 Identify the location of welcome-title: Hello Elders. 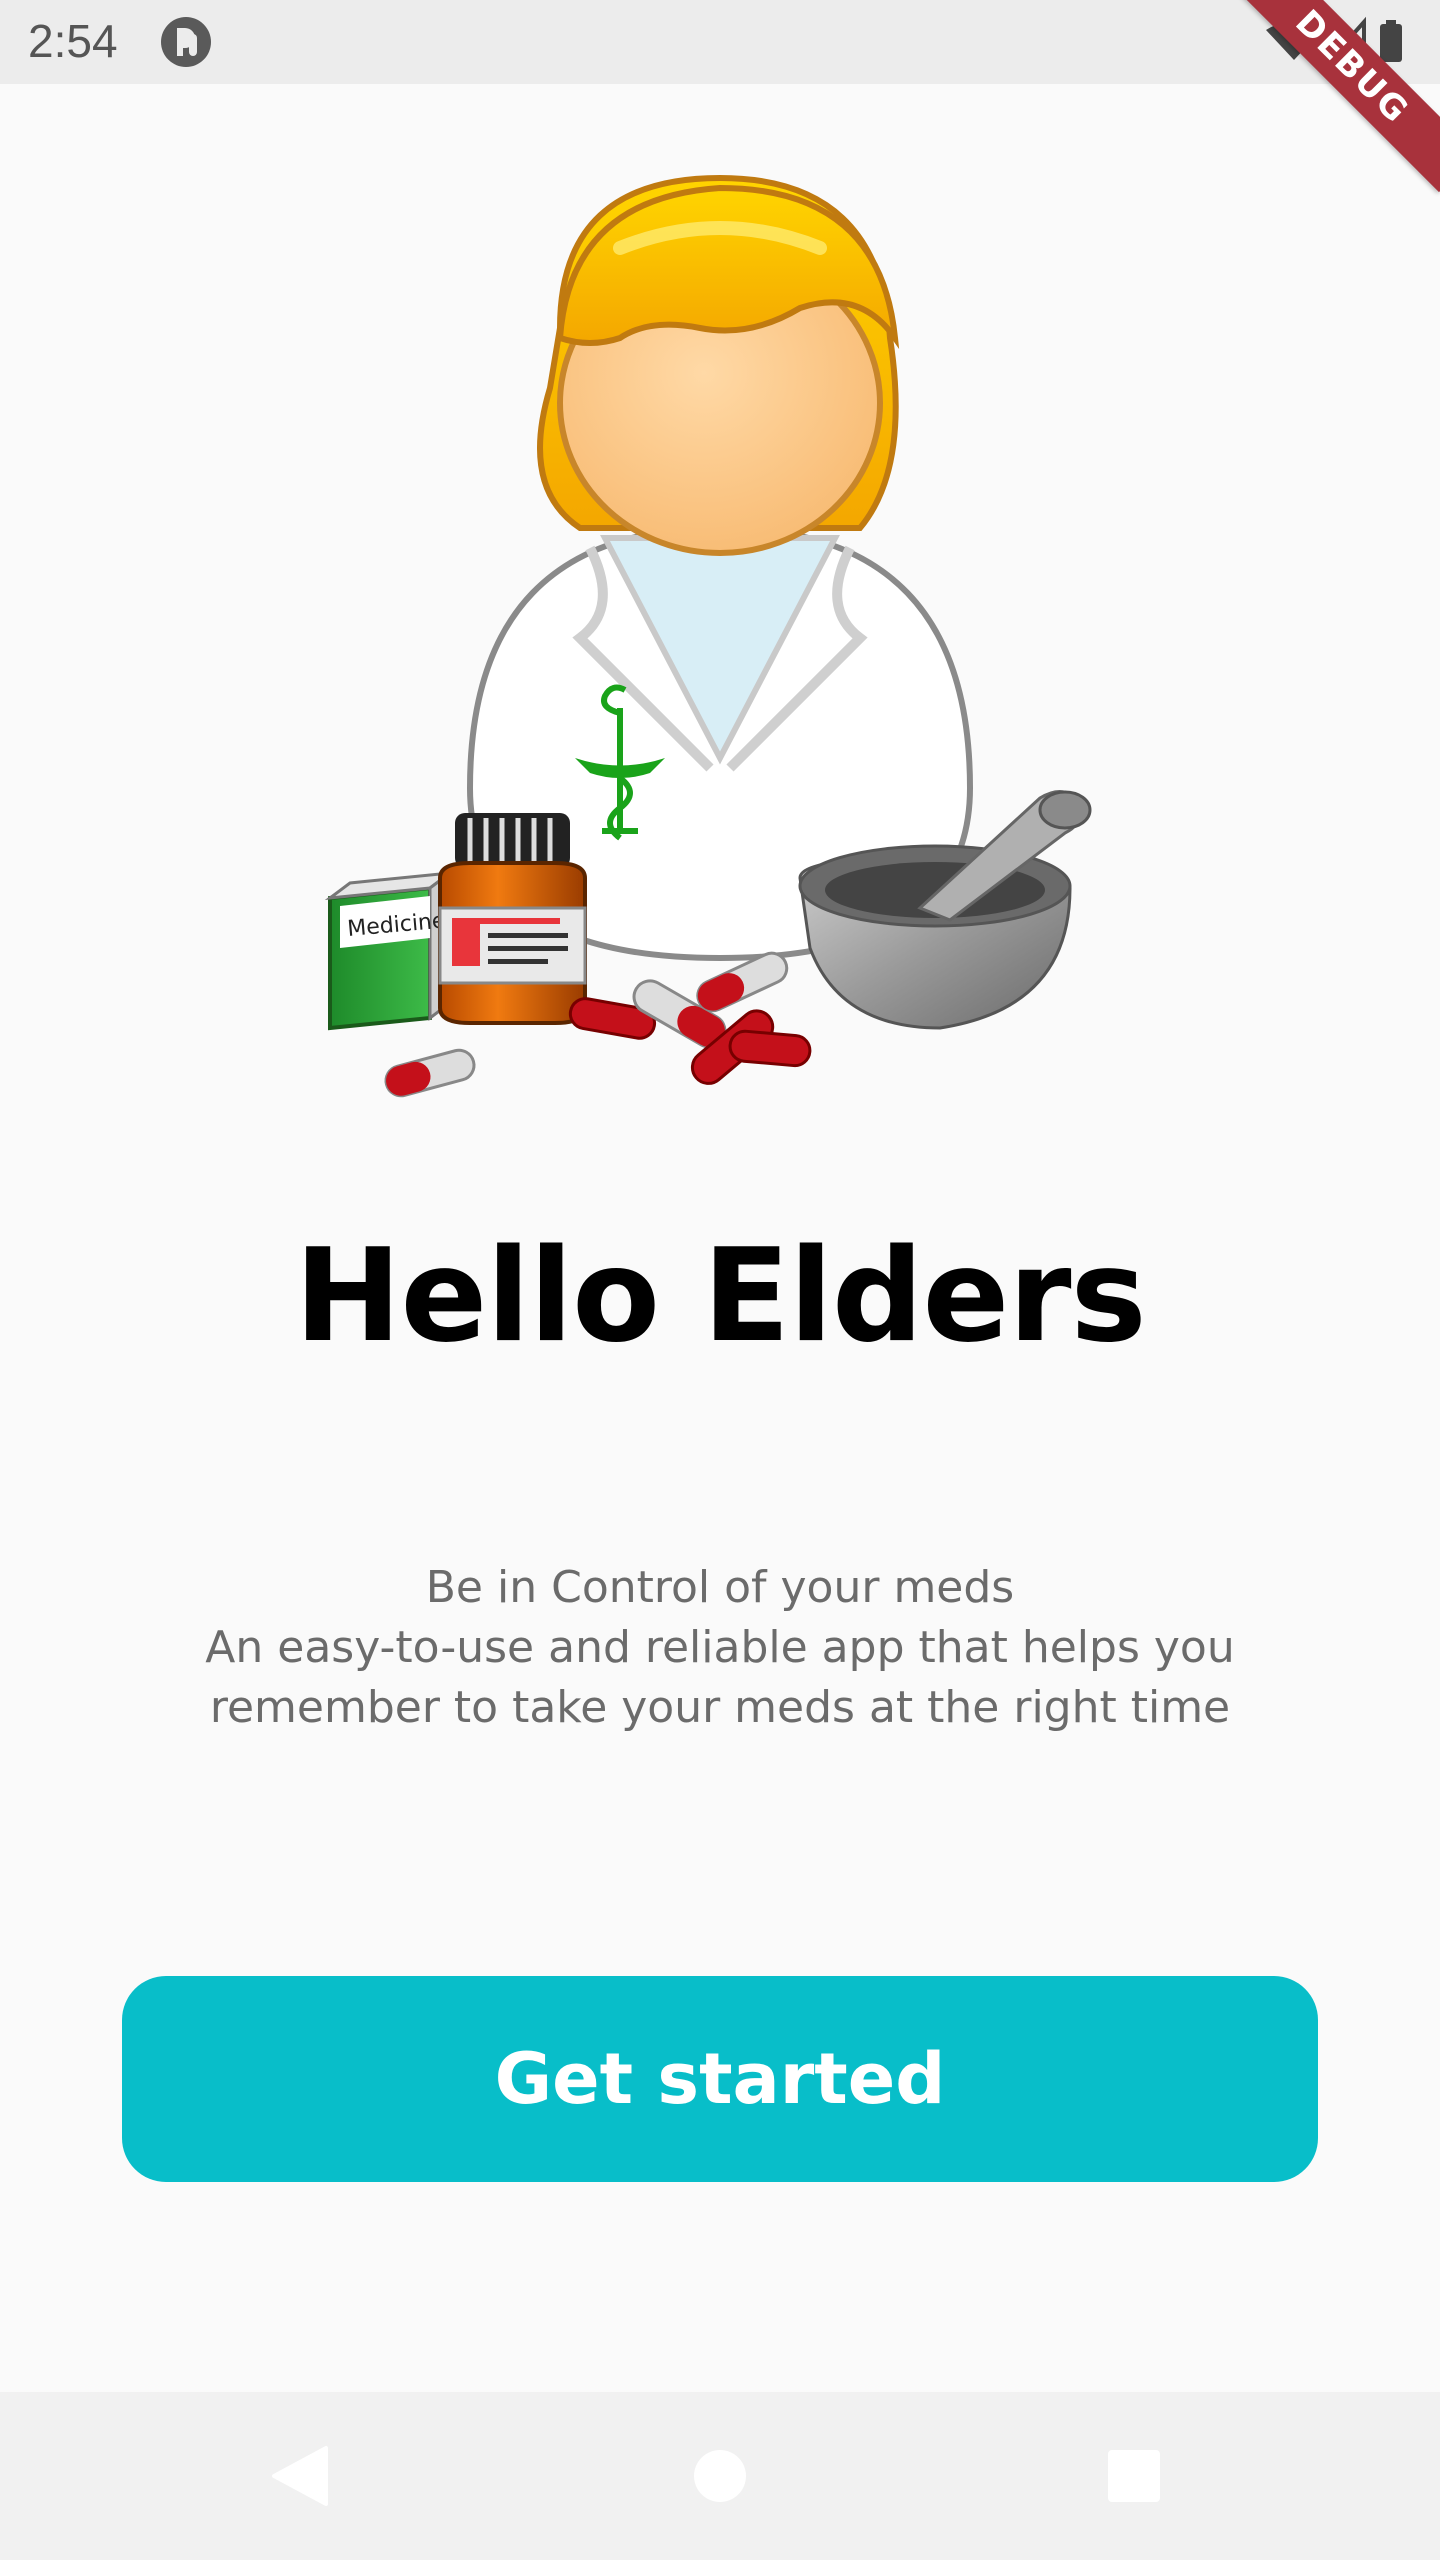
(720, 1296).